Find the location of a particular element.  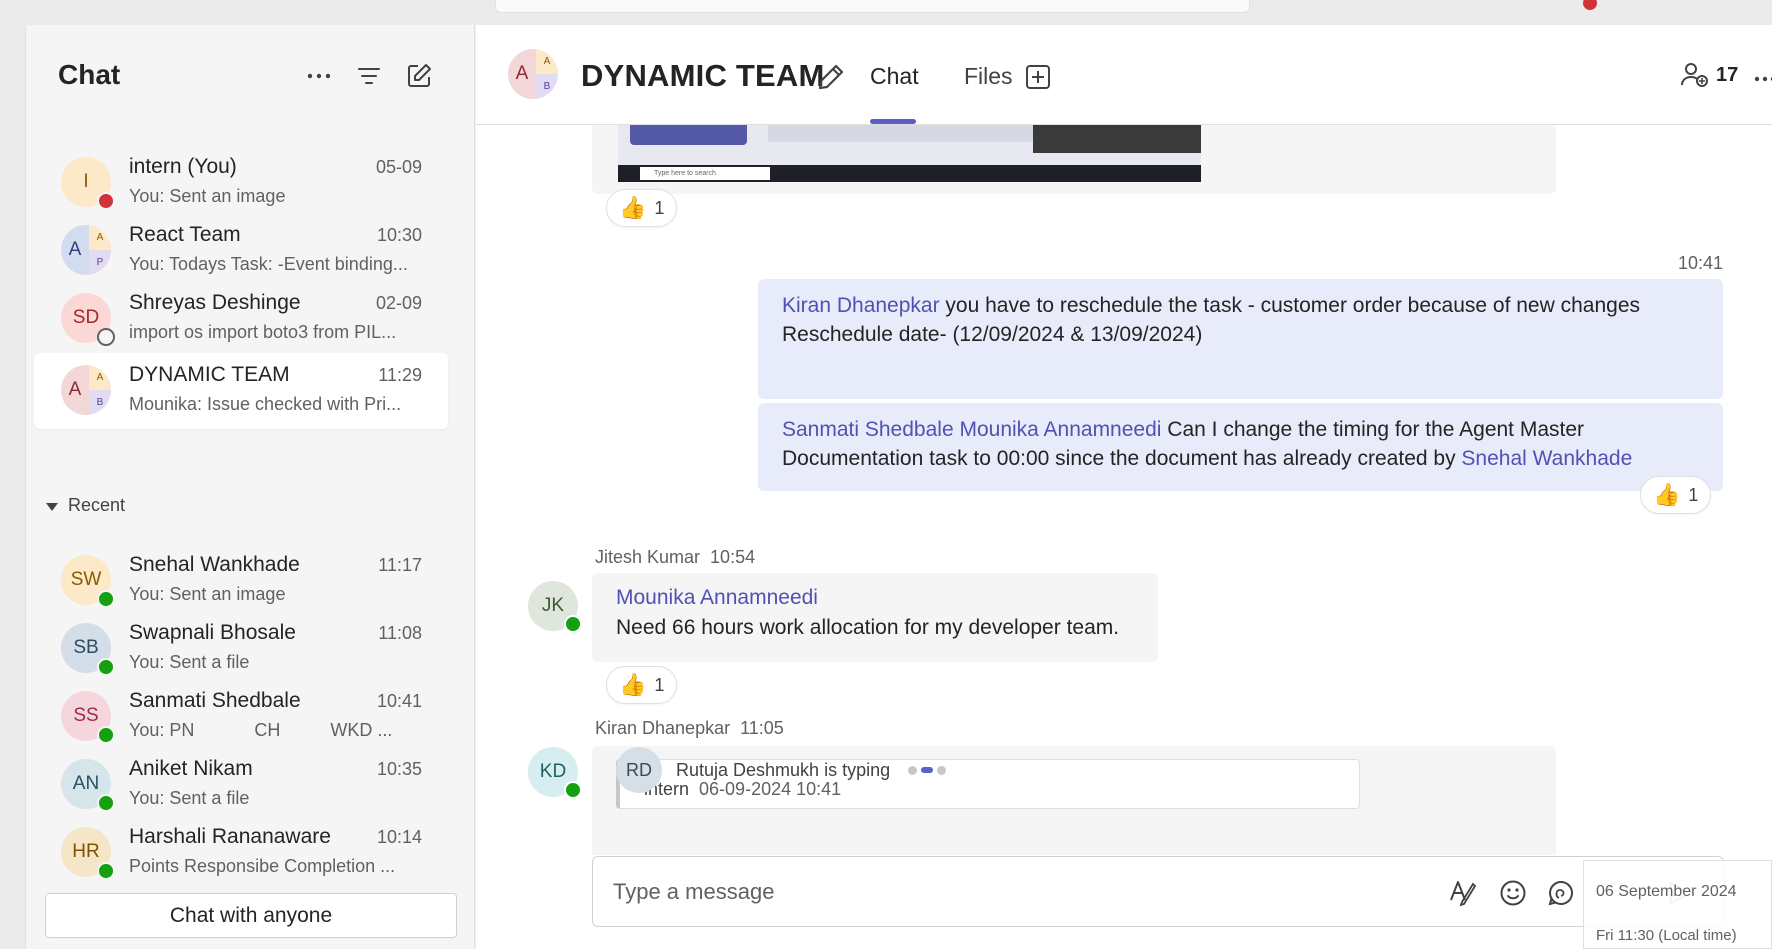

screenshot-search-text: Type here to search is located at coordinates (705, 173).